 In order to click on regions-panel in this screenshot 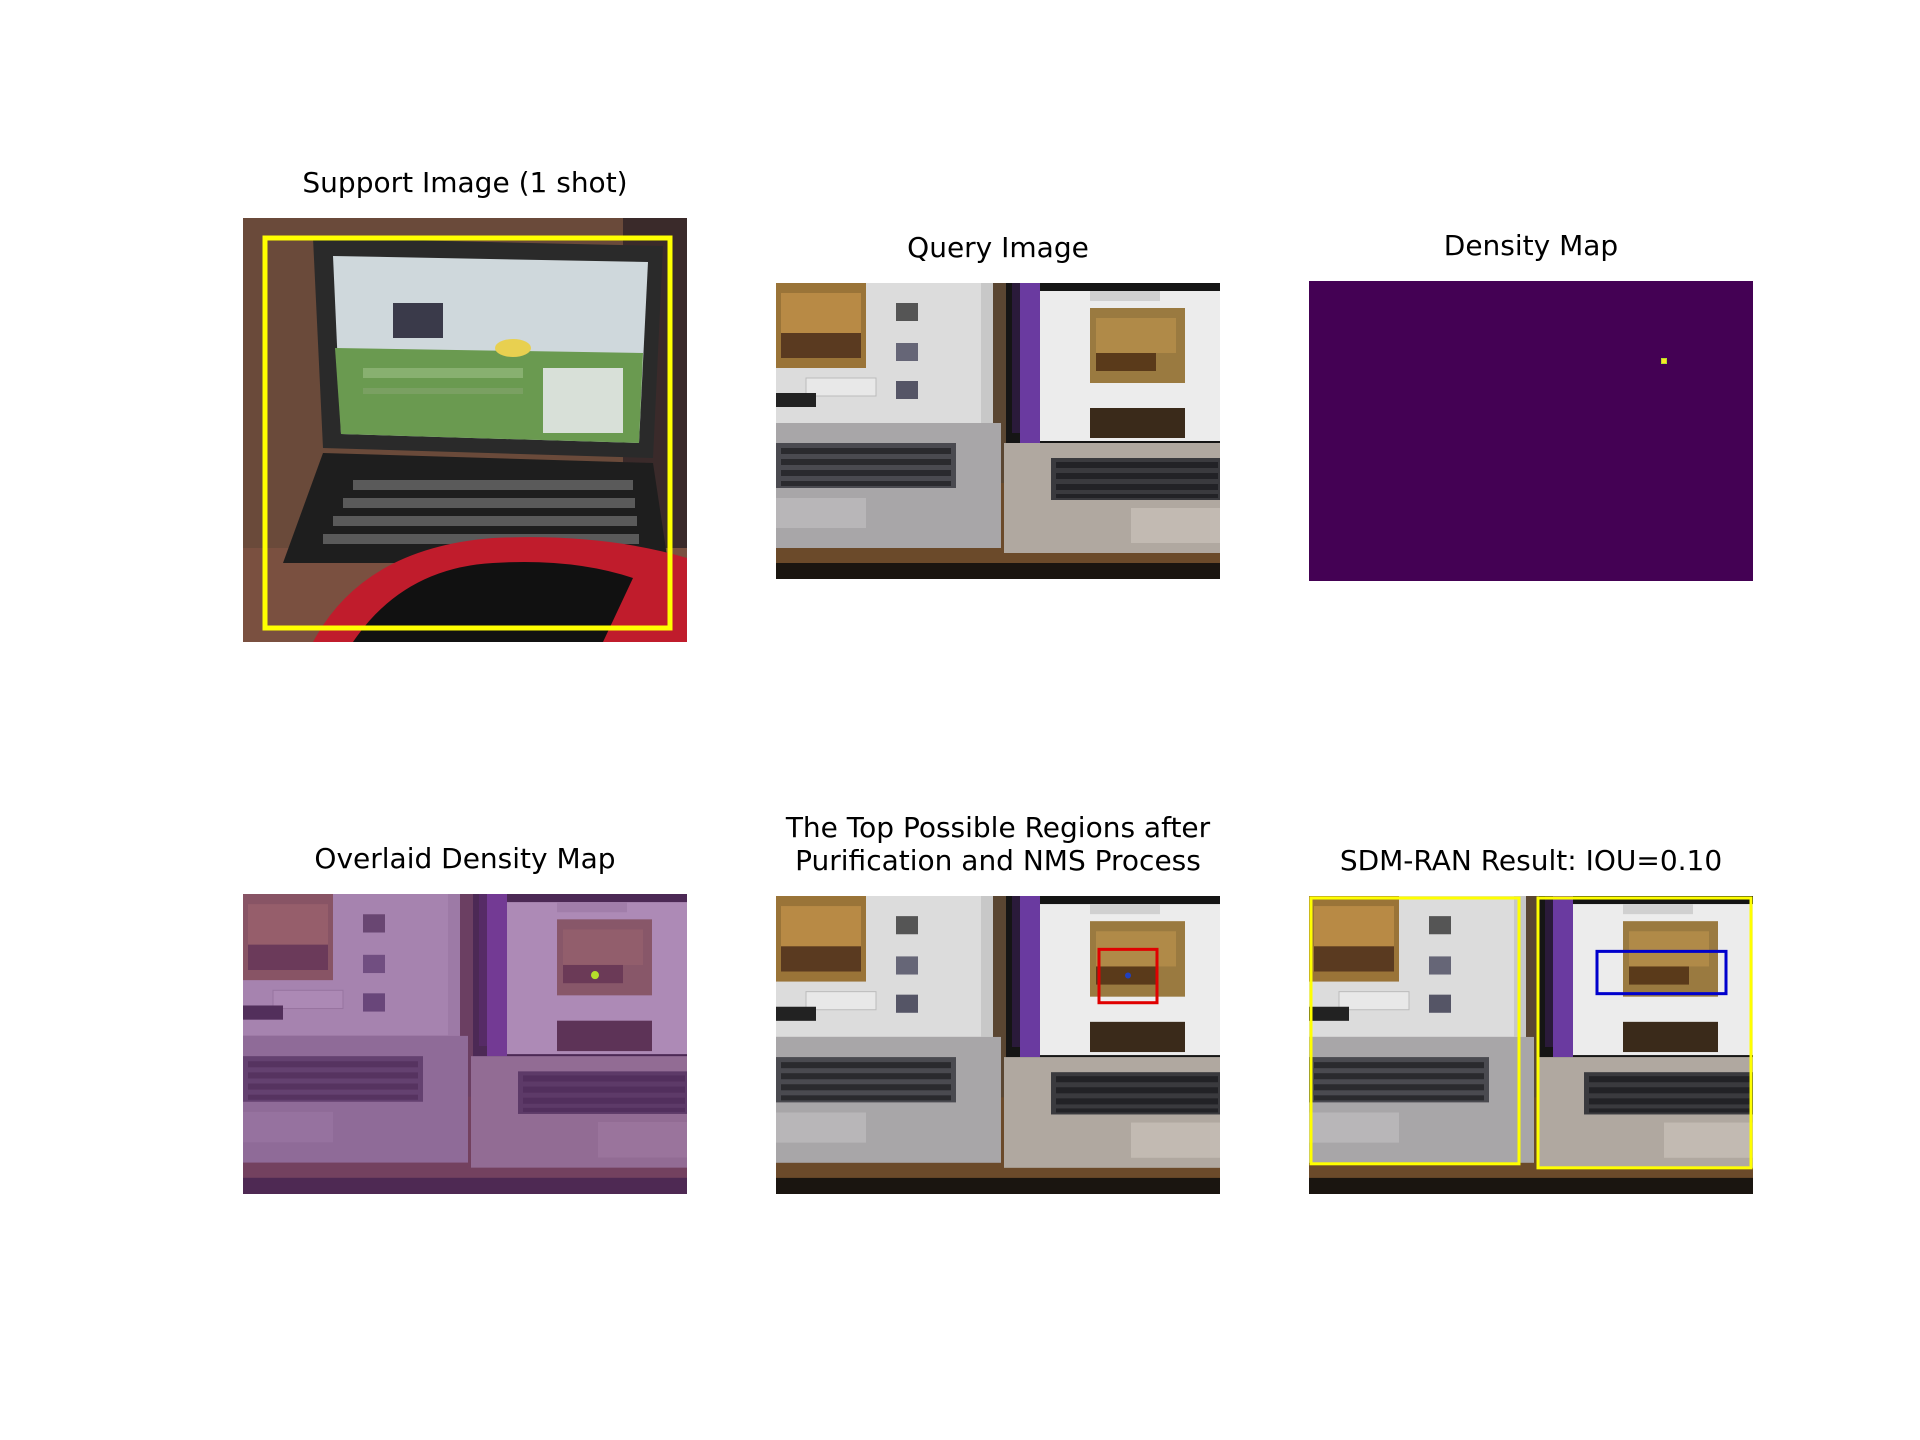, I will do `click(998, 1045)`.